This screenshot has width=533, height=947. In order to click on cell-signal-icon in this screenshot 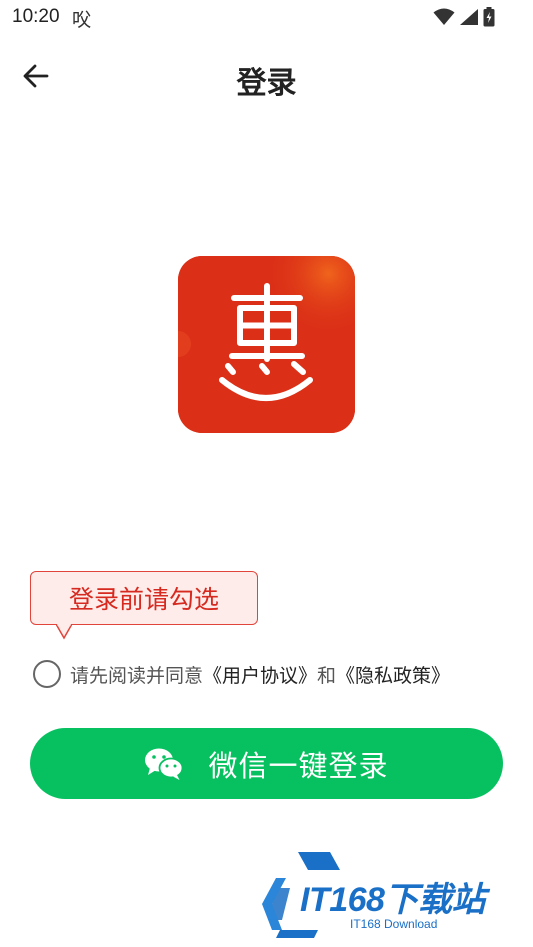, I will do `click(469, 17)`.